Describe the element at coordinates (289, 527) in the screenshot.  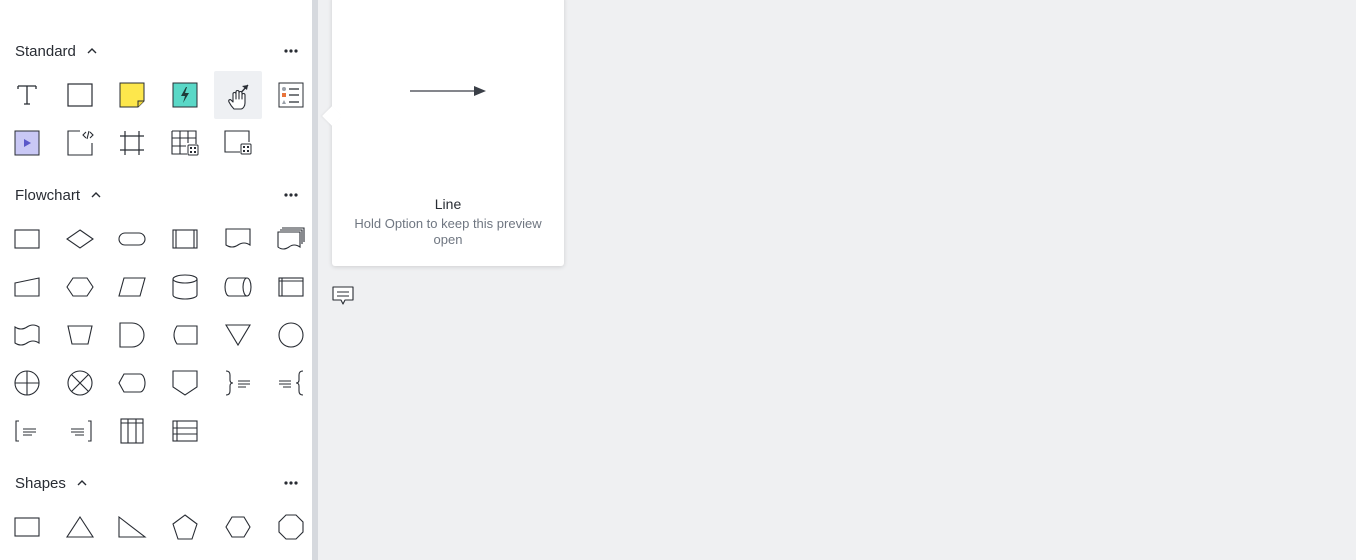
I see `octagon-shape-icon` at that location.